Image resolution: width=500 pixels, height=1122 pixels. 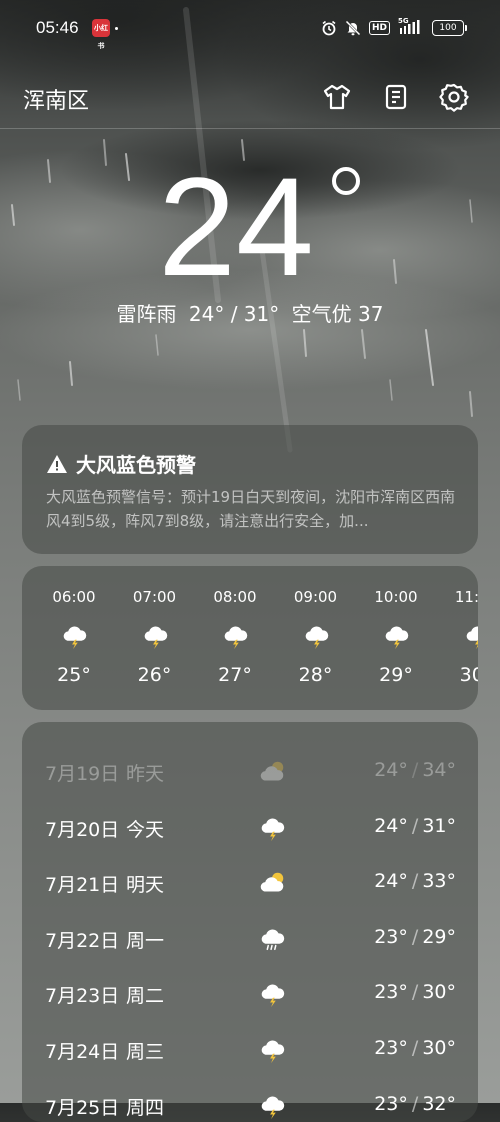 I want to click on hourly-time: 06:00, so click(x=74, y=597).